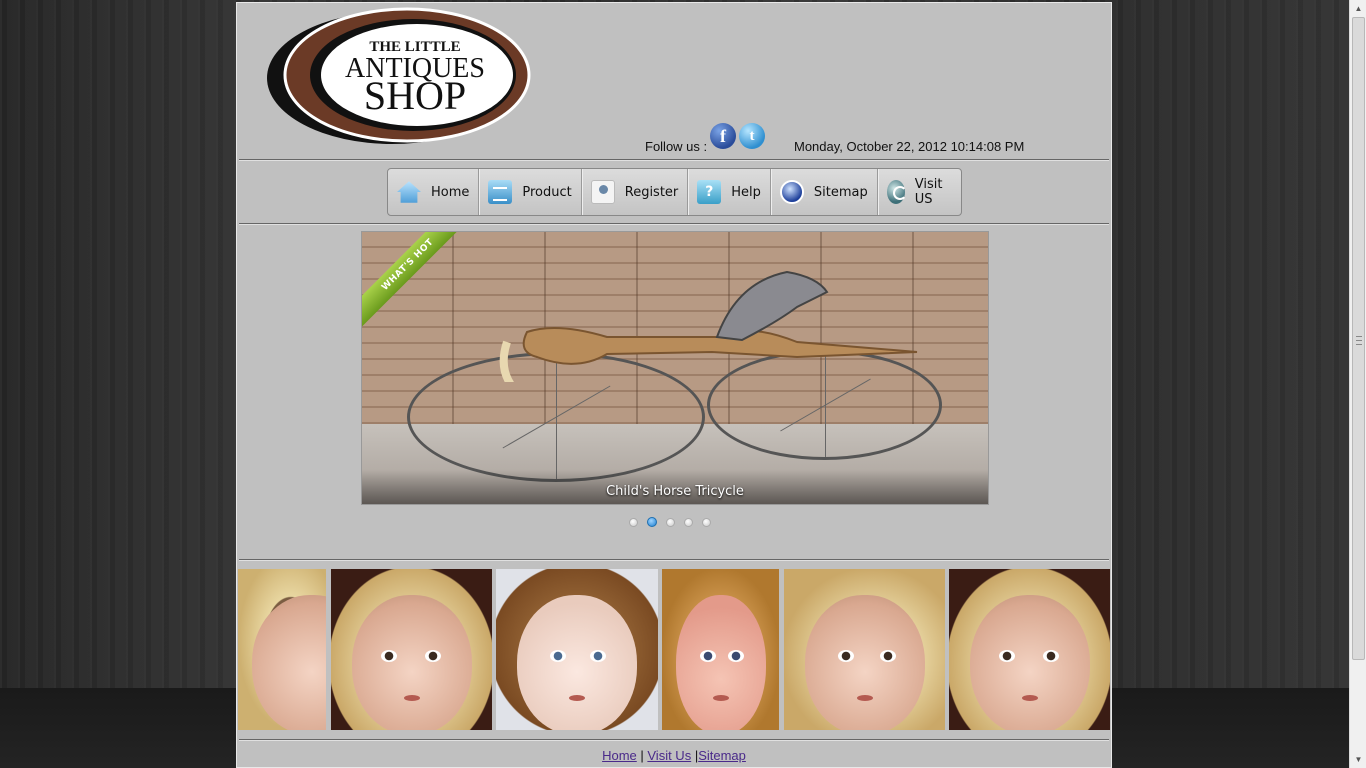  Describe the element at coordinates (450, 192) in the screenshot. I see `nav-label-home: Home` at that location.